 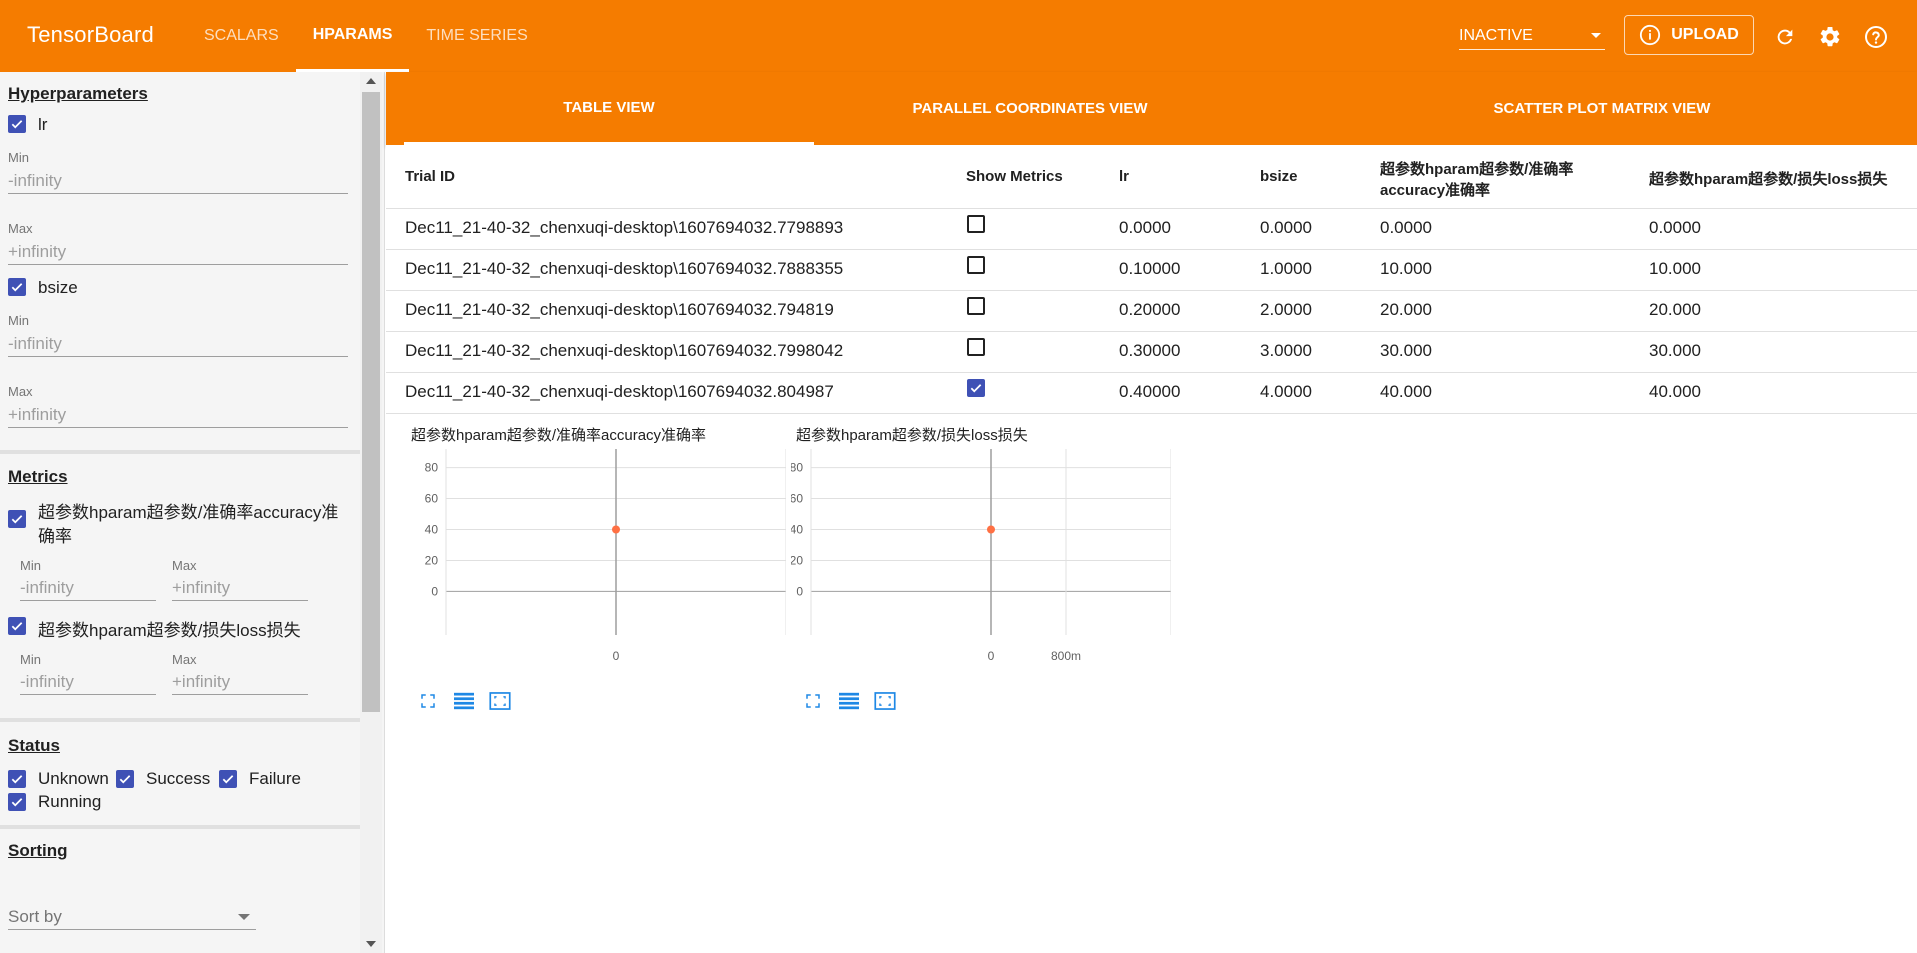 What do you see at coordinates (1496, 35) in the screenshot?
I see `inactive-plugins-label: INACTIVE` at bounding box center [1496, 35].